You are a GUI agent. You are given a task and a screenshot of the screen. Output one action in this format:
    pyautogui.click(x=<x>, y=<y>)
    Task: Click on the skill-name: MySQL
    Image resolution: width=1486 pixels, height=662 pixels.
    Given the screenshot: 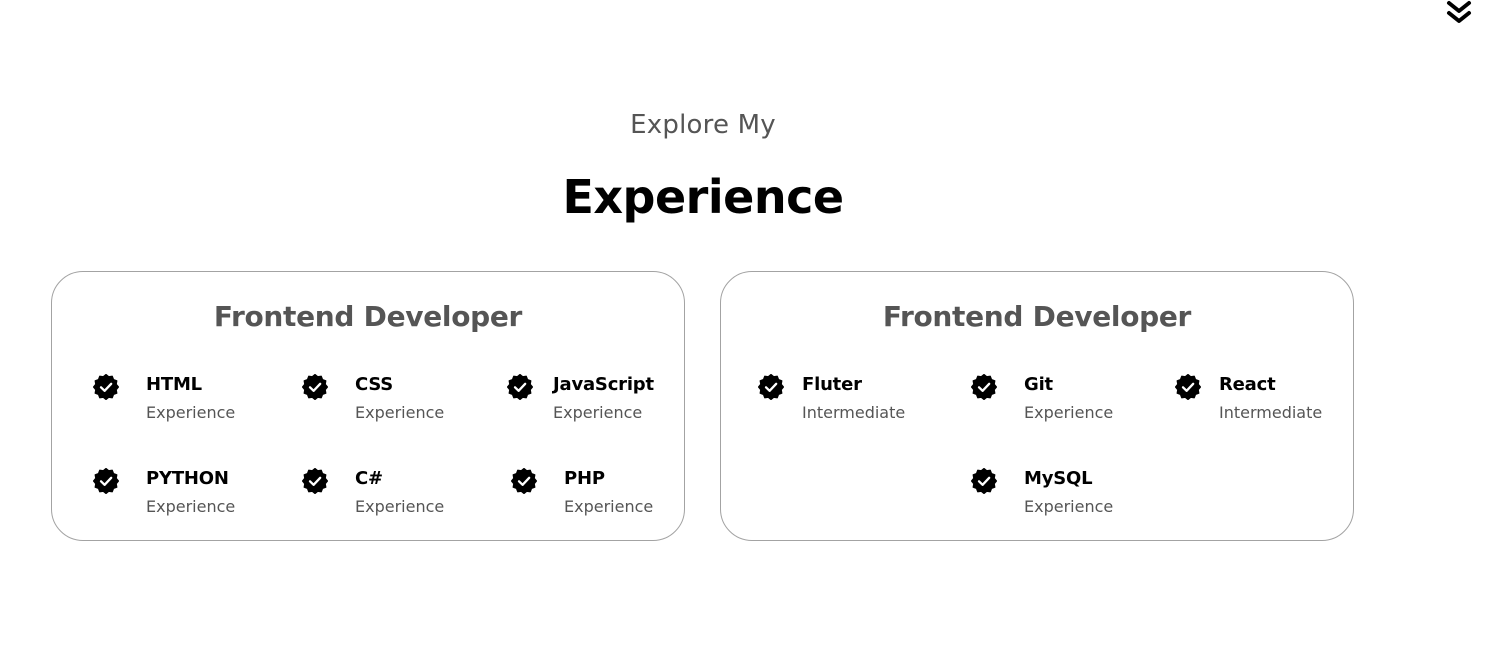 What is the action you would take?
    pyautogui.click(x=1058, y=478)
    